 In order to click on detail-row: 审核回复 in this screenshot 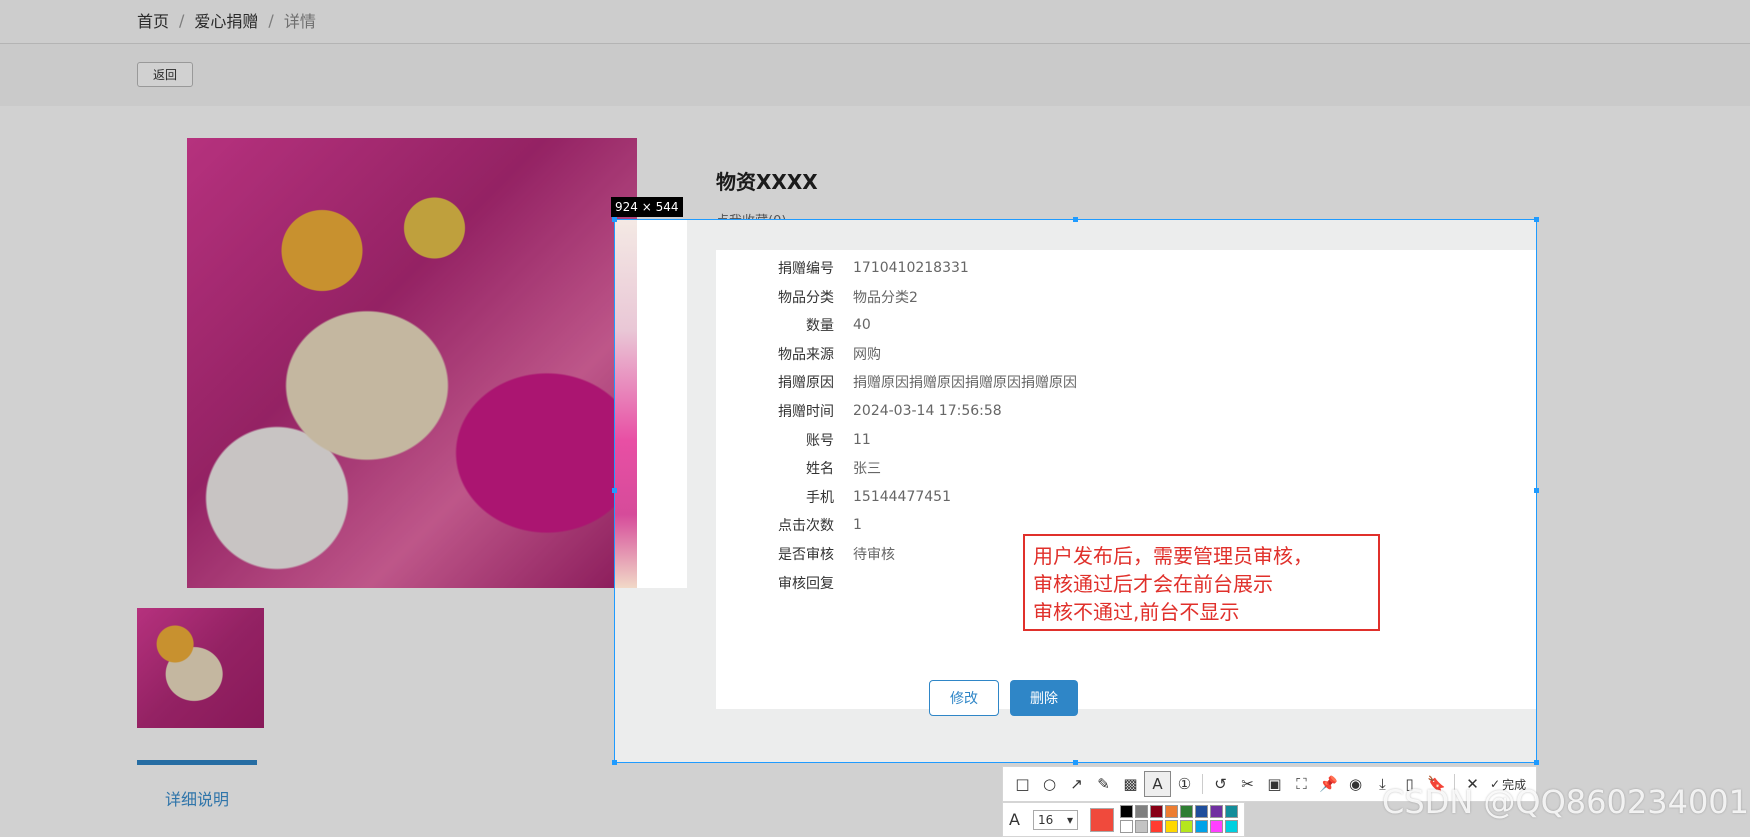, I will do `click(784, 583)`.